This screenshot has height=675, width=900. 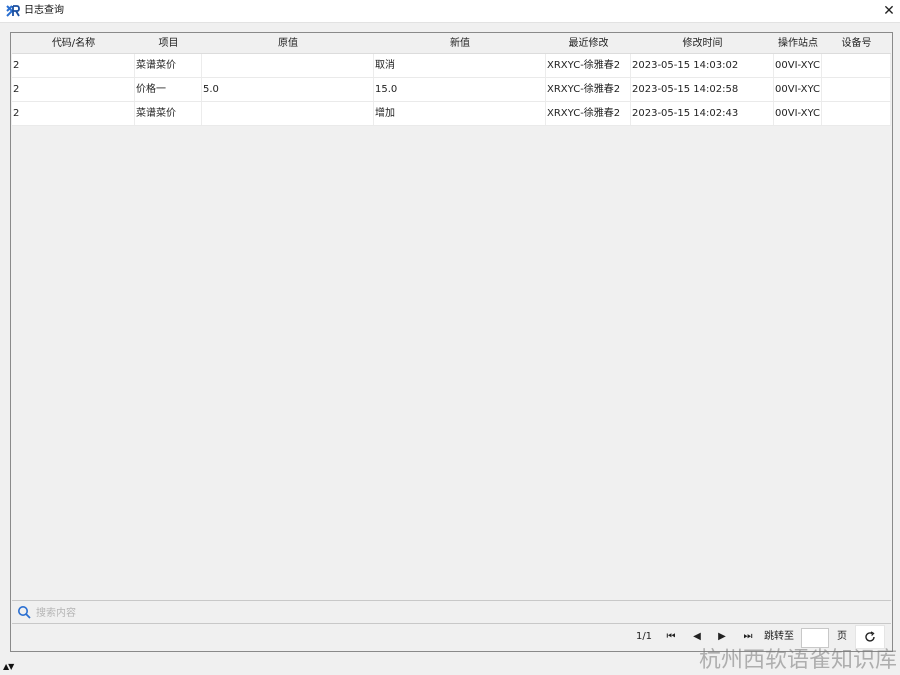 What do you see at coordinates (460, 65) in the screenshot?
I see `cell-new-value: 取消` at bounding box center [460, 65].